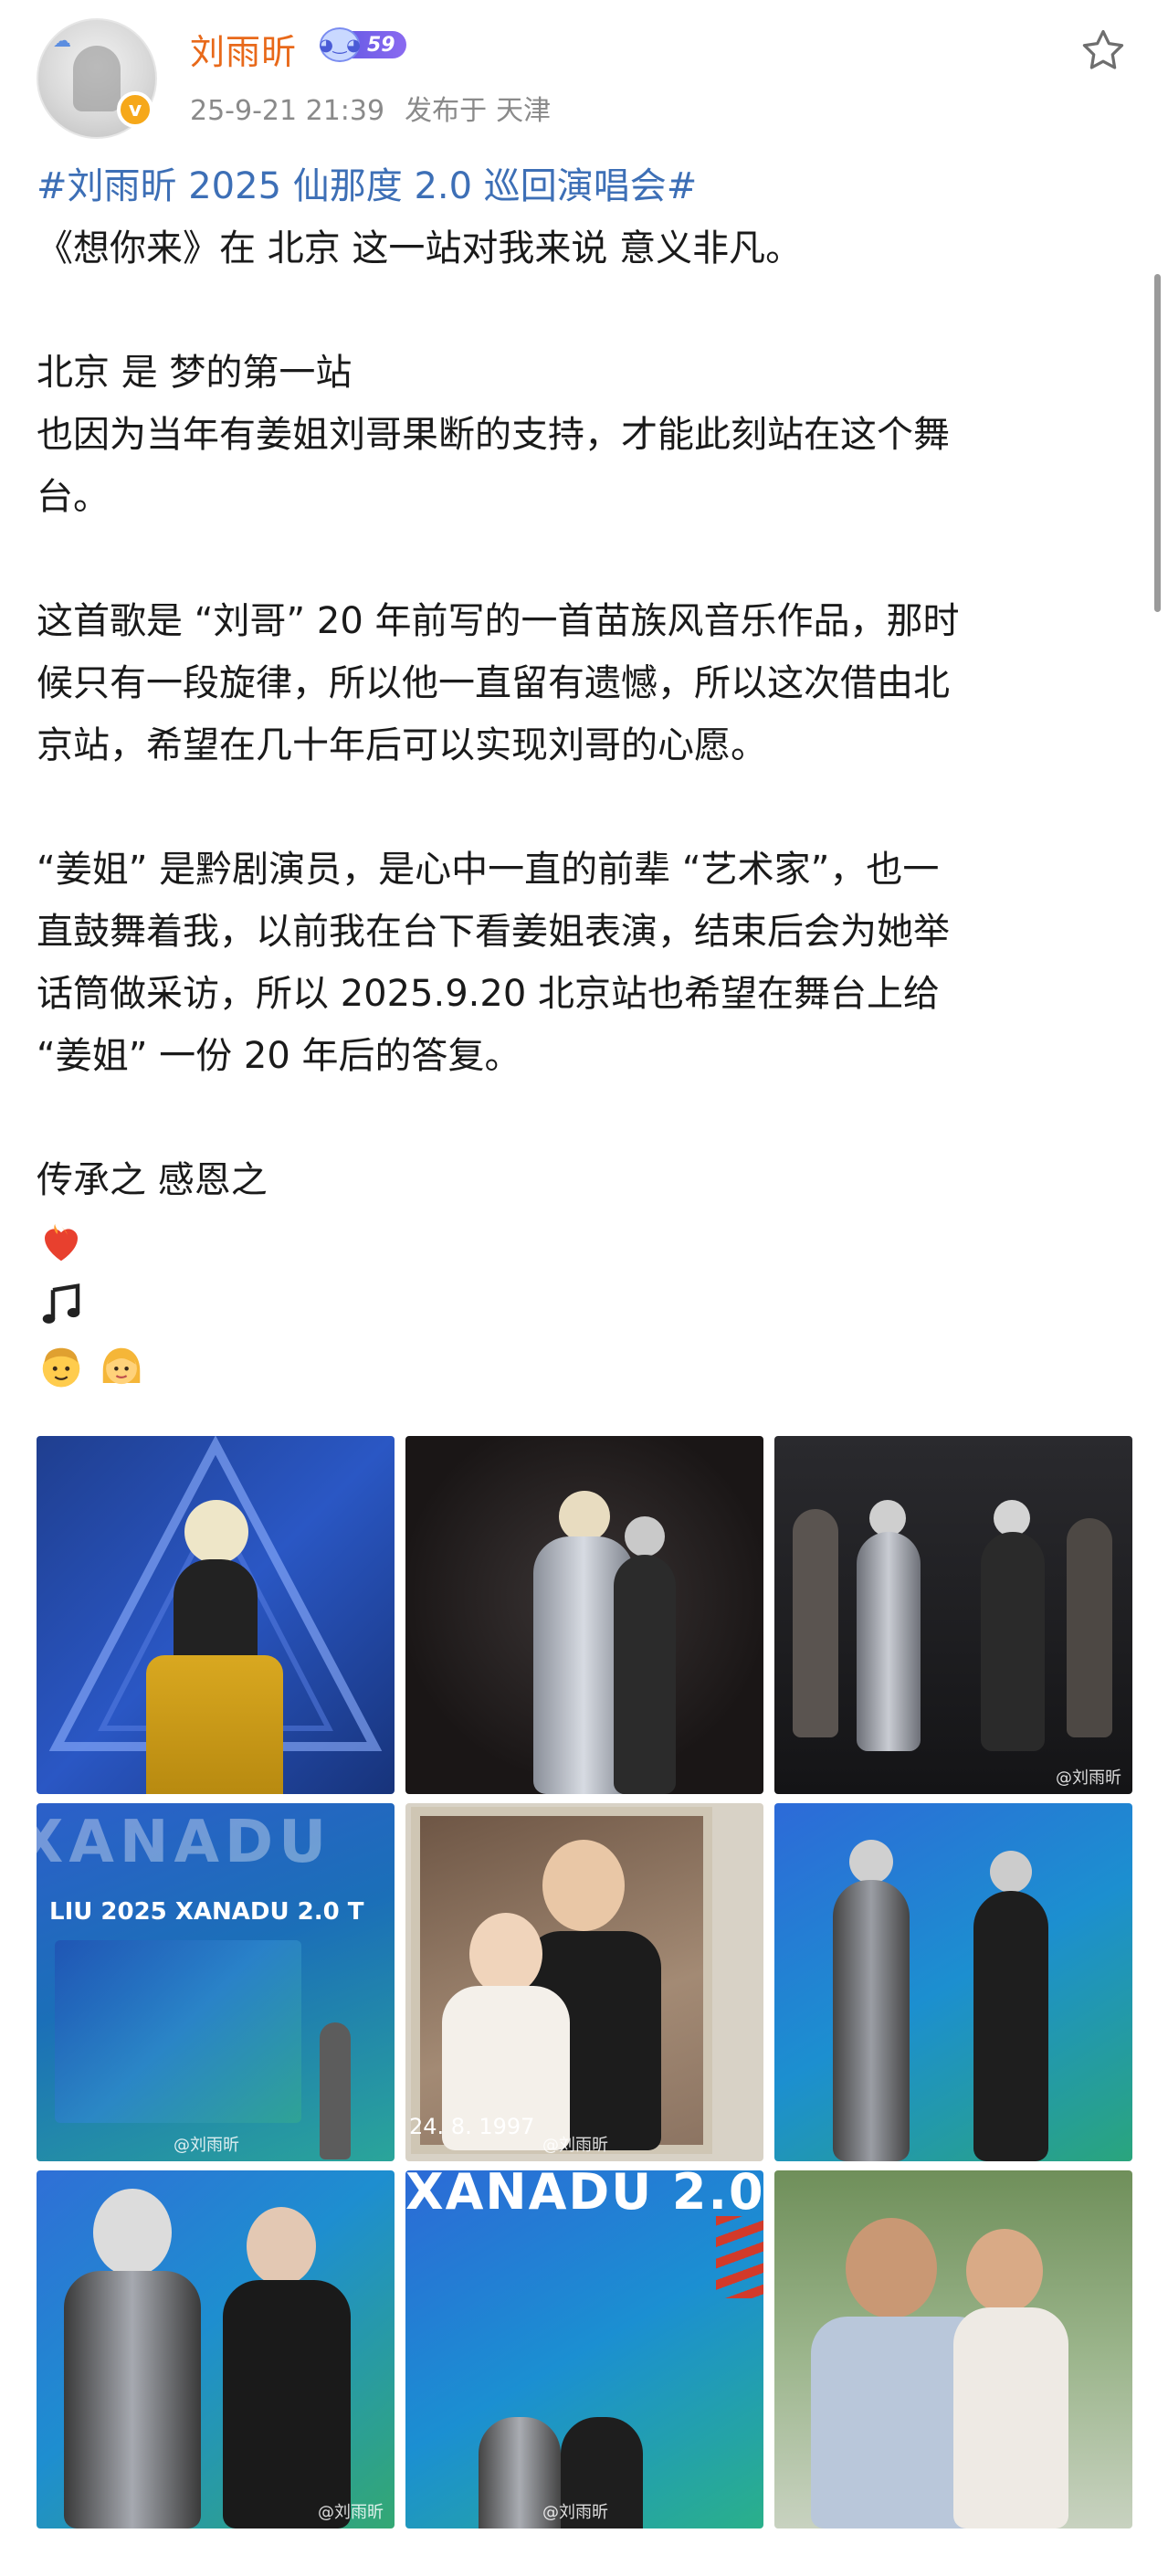 The width and height of the screenshot is (1168, 2576). I want to click on xanadu-logo-text: XANADU, so click(184, 1842).